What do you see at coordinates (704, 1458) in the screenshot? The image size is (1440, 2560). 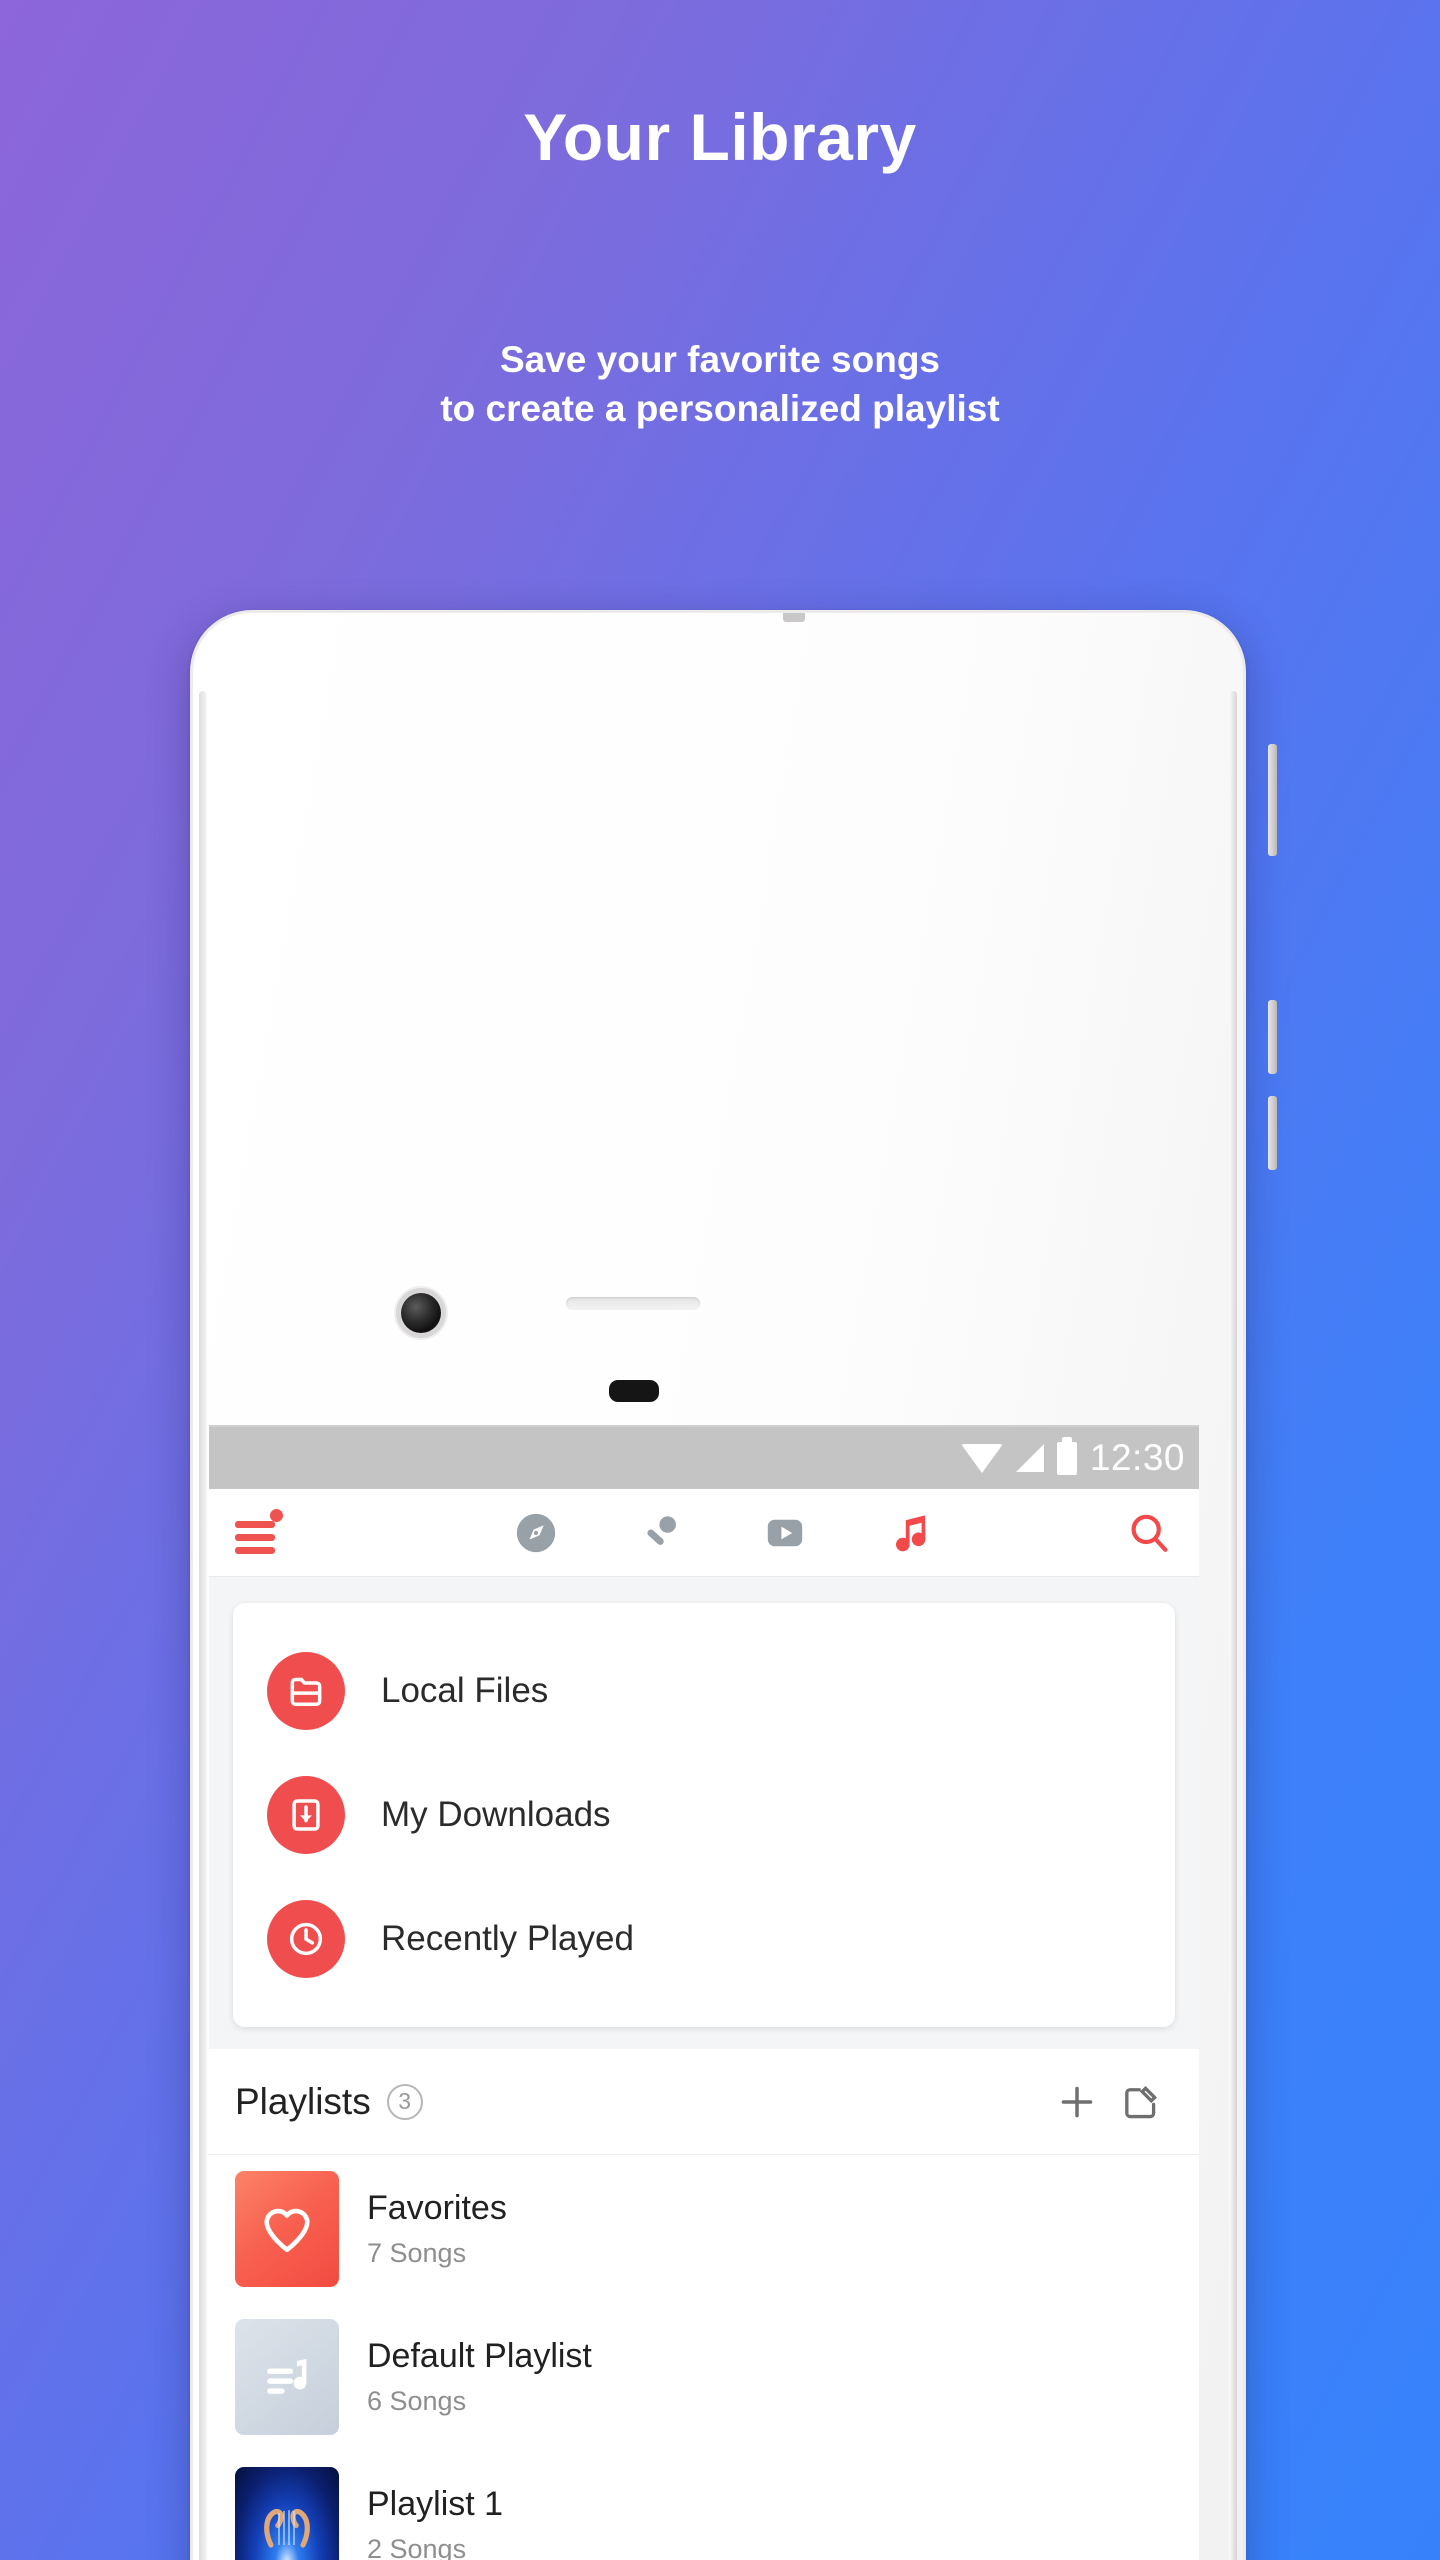 I see `status-bar: 12:30` at bounding box center [704, 1458].